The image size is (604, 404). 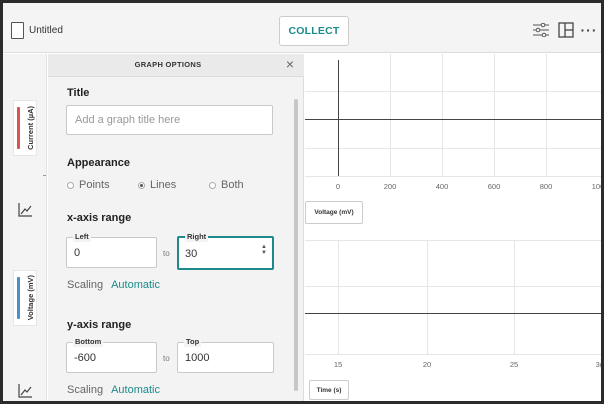 What do you see at coordinates (546, 186) in the screenshot?
I see `x-tick: 800` at bounding box center [546, 186].